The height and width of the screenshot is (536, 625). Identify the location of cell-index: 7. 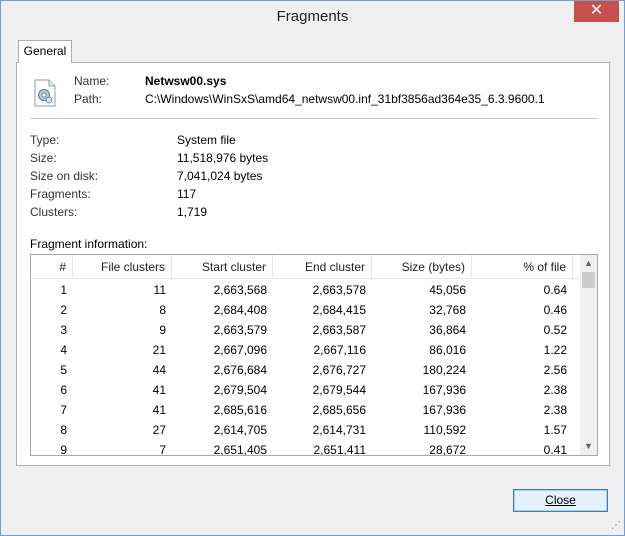
(63, 410).